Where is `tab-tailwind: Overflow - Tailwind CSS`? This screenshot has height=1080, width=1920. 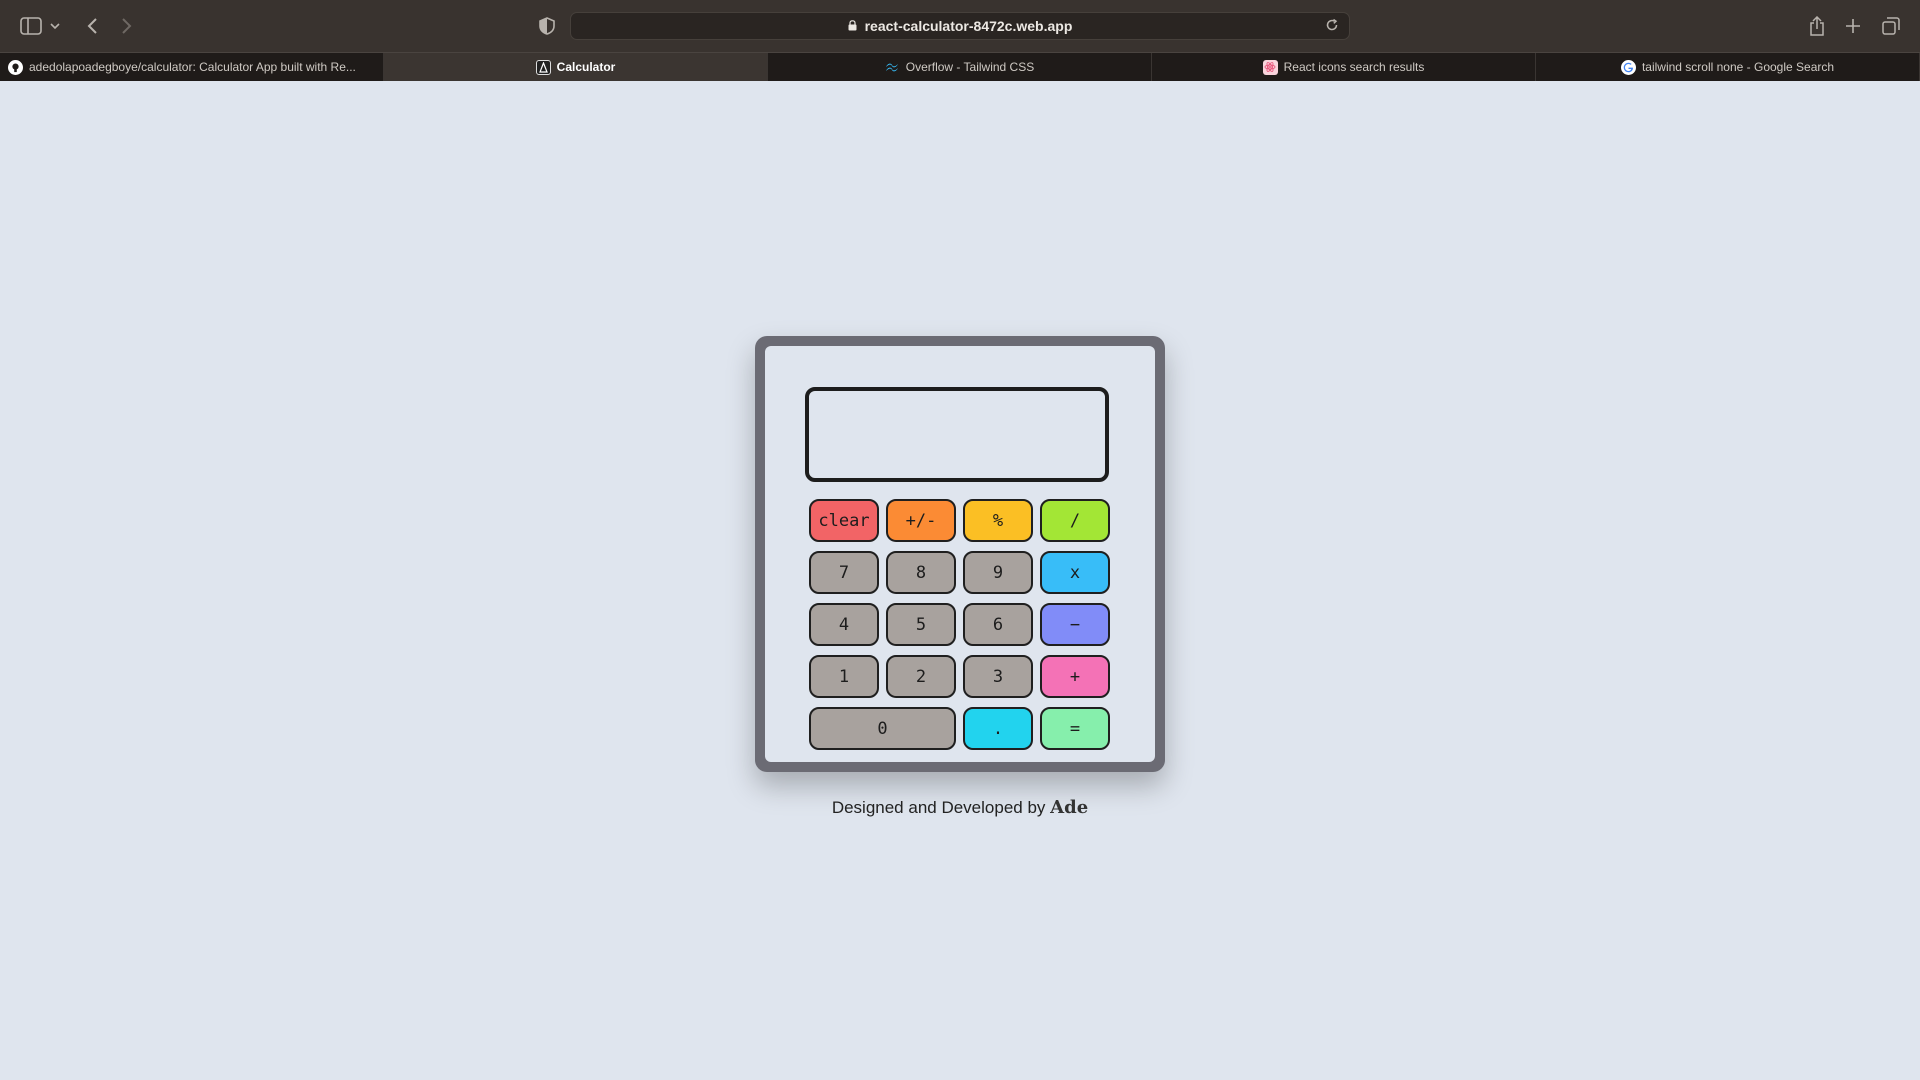 tab-tailwind: Overflow - Tailwind CSS is located at coordinates (960, 67).